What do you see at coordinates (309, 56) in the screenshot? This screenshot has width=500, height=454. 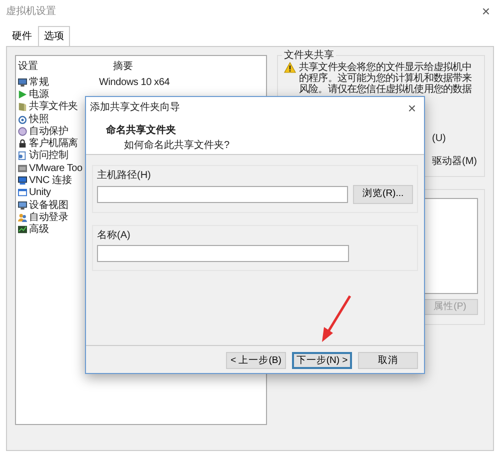 I see `group-title: 文件夹共享` at bounding box center [309, 56].